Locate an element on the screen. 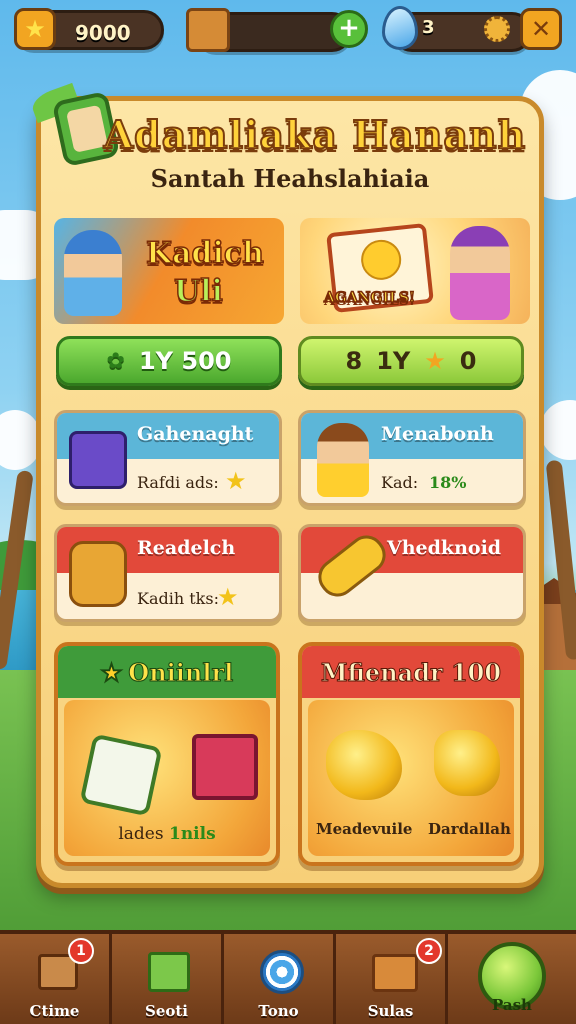 The image size is (576, 1024). chest-icon is located at coordinates (98, 460).